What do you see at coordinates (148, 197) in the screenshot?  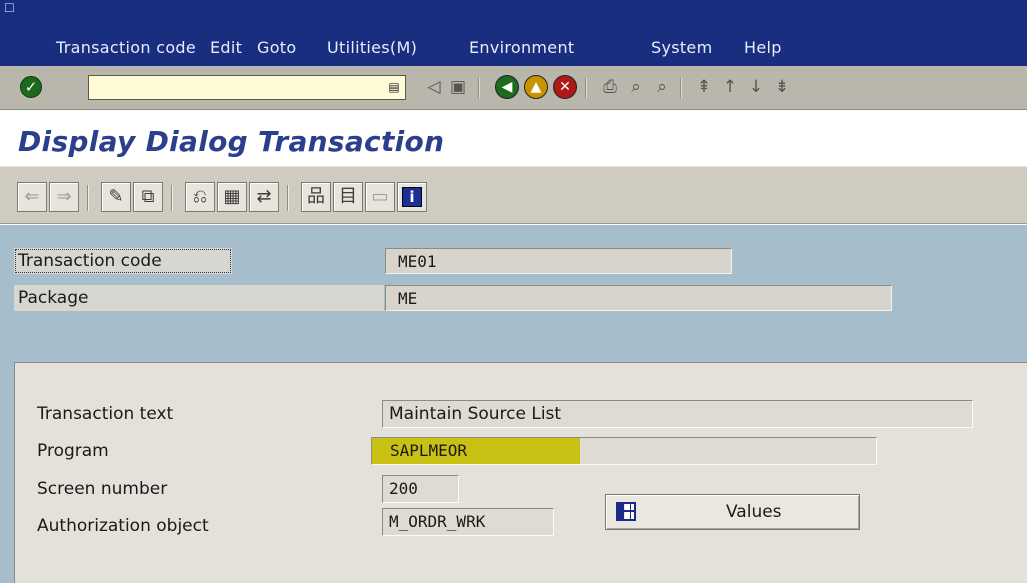 I see `other-object-icon: ⧉` at bounding box center [148, 197].